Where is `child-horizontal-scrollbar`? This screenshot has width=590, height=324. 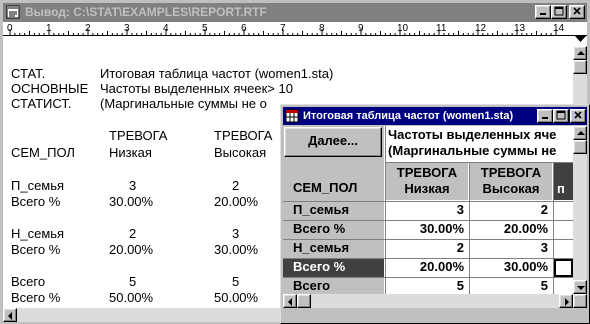
child-horizontal-scrollbar is located at coordinates (428, 301).